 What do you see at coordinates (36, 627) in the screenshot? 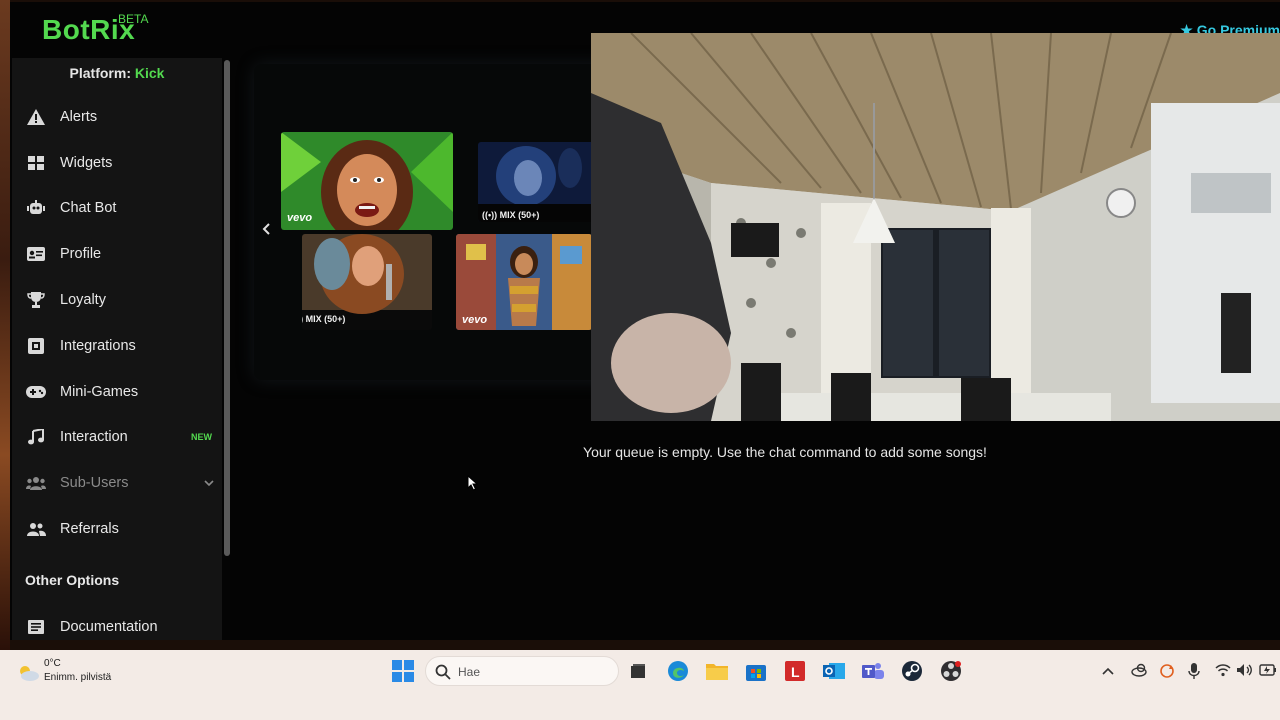
I see `document-icon` at bounding box center [36, 627].